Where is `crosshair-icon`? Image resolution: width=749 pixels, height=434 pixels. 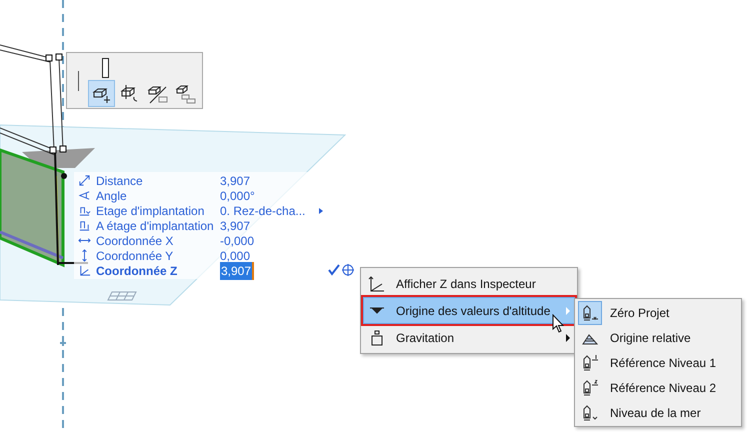 crosshair-icon is located at coordinates (348, 270).